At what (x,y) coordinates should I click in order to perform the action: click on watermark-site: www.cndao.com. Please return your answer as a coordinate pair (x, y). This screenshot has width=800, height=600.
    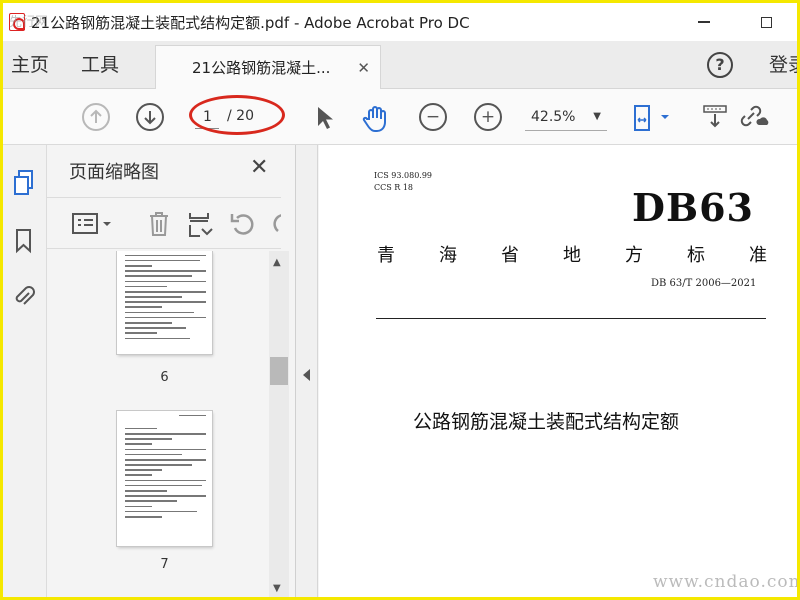
    Looking at the image, I should click on (725, 582).